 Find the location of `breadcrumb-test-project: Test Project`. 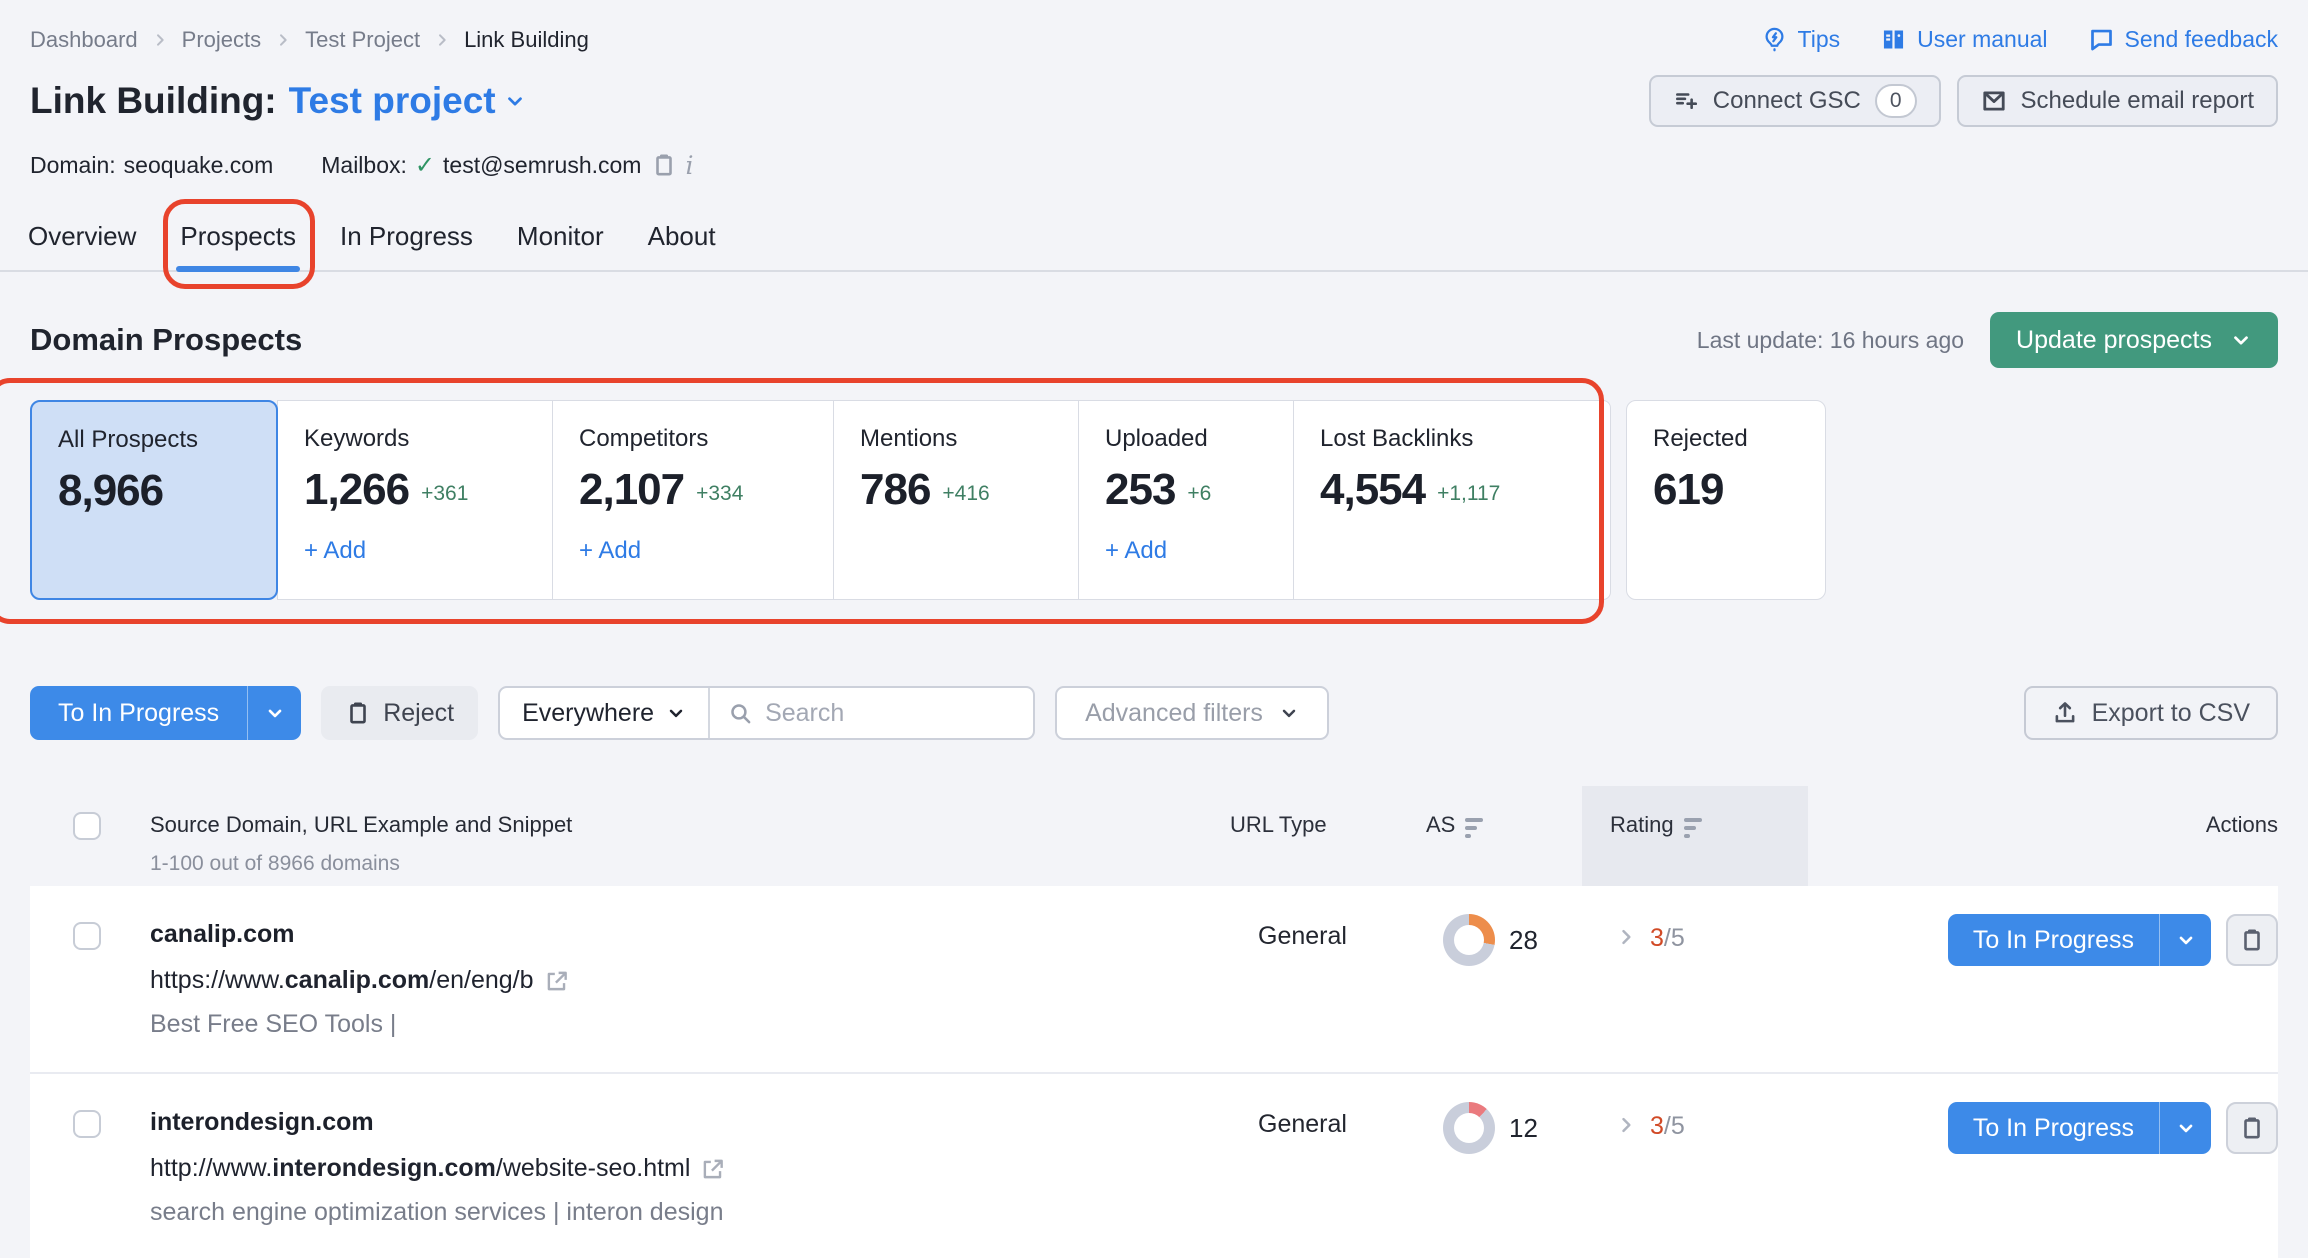

breadcrumb-test-project: Test Project is located at coordinates (362, 40).